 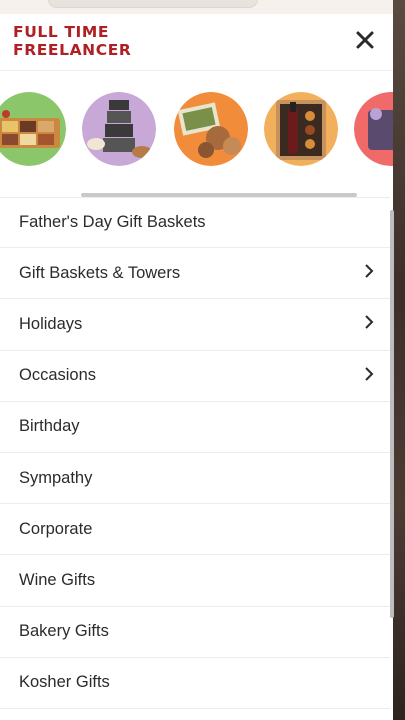 I want to click on menu-item-label: Bakery Gifts, so click(x=64, y=631).